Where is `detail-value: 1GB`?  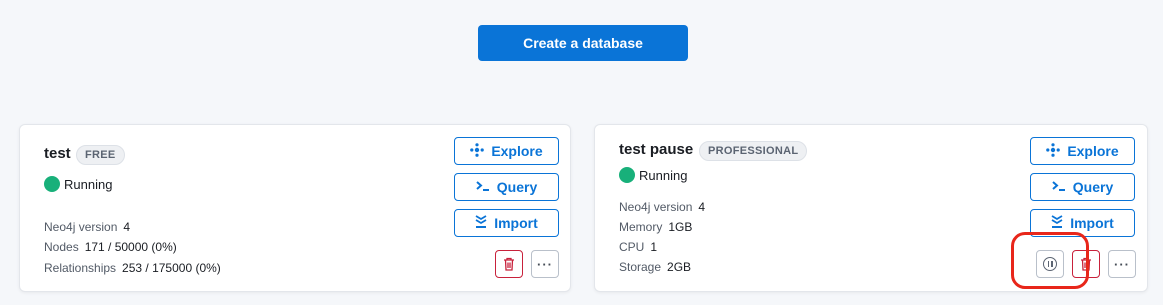 detail-value: 1GB is located at coordinates (680, 227).